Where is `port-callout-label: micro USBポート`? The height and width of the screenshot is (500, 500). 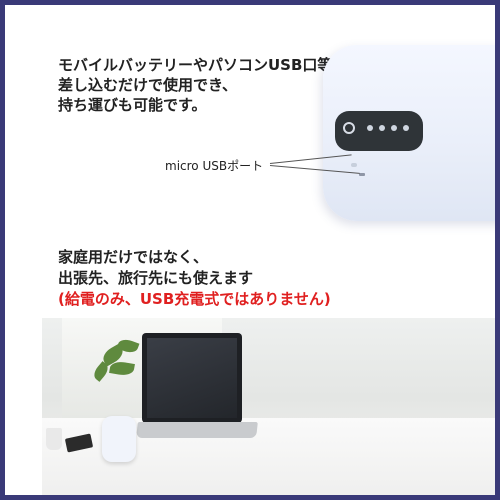 port-callout-label: micro USBポート is located at coordinates (214, 166).